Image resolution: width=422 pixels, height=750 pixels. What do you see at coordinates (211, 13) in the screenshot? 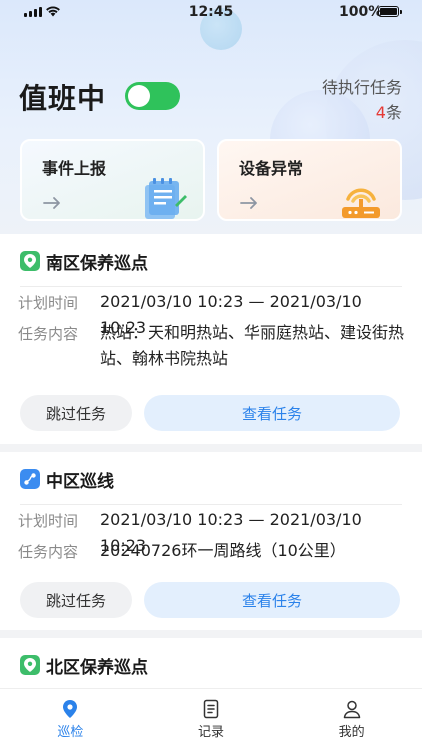
I see `status-bar: 12:45 100%` at bounding box center [211, 13].